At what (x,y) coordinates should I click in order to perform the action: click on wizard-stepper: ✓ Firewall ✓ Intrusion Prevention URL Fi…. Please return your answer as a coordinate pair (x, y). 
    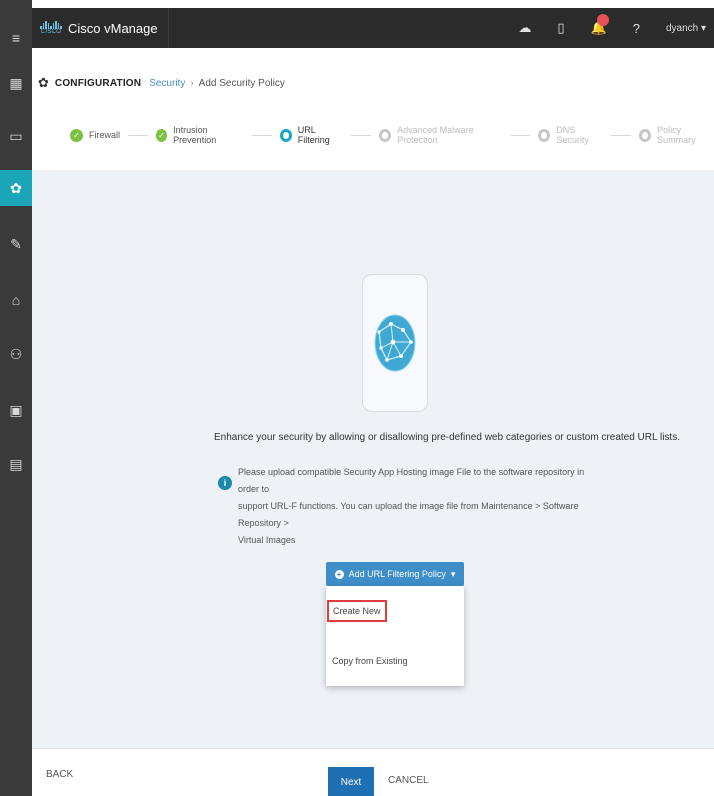
    Looking at the image, I should click on (373, 135).